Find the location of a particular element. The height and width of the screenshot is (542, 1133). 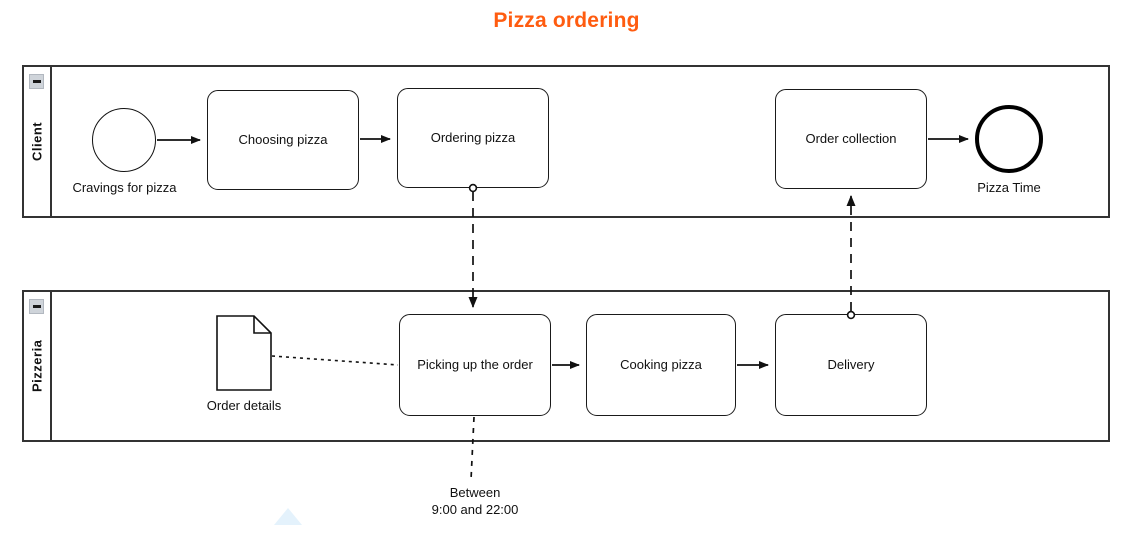

task-order-collection: Order collection is located at coordinates (851, 139).